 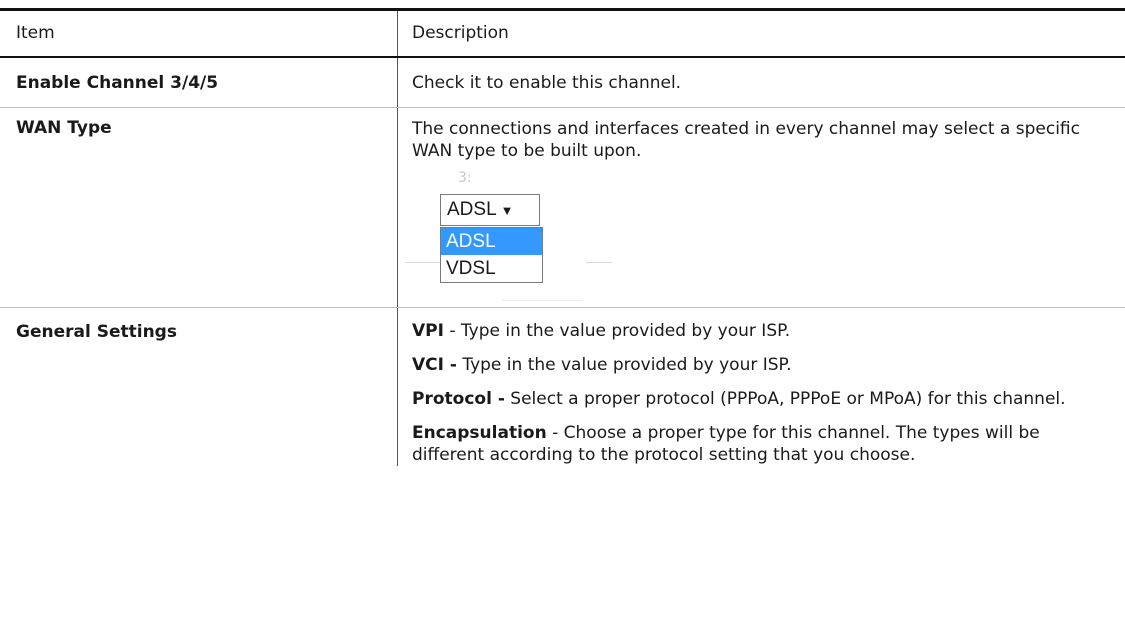 I want to click on wan-type-dropdown-screenshot: 3: ADSL ▼ ADSL VDSL, so click(x=521, y=237).